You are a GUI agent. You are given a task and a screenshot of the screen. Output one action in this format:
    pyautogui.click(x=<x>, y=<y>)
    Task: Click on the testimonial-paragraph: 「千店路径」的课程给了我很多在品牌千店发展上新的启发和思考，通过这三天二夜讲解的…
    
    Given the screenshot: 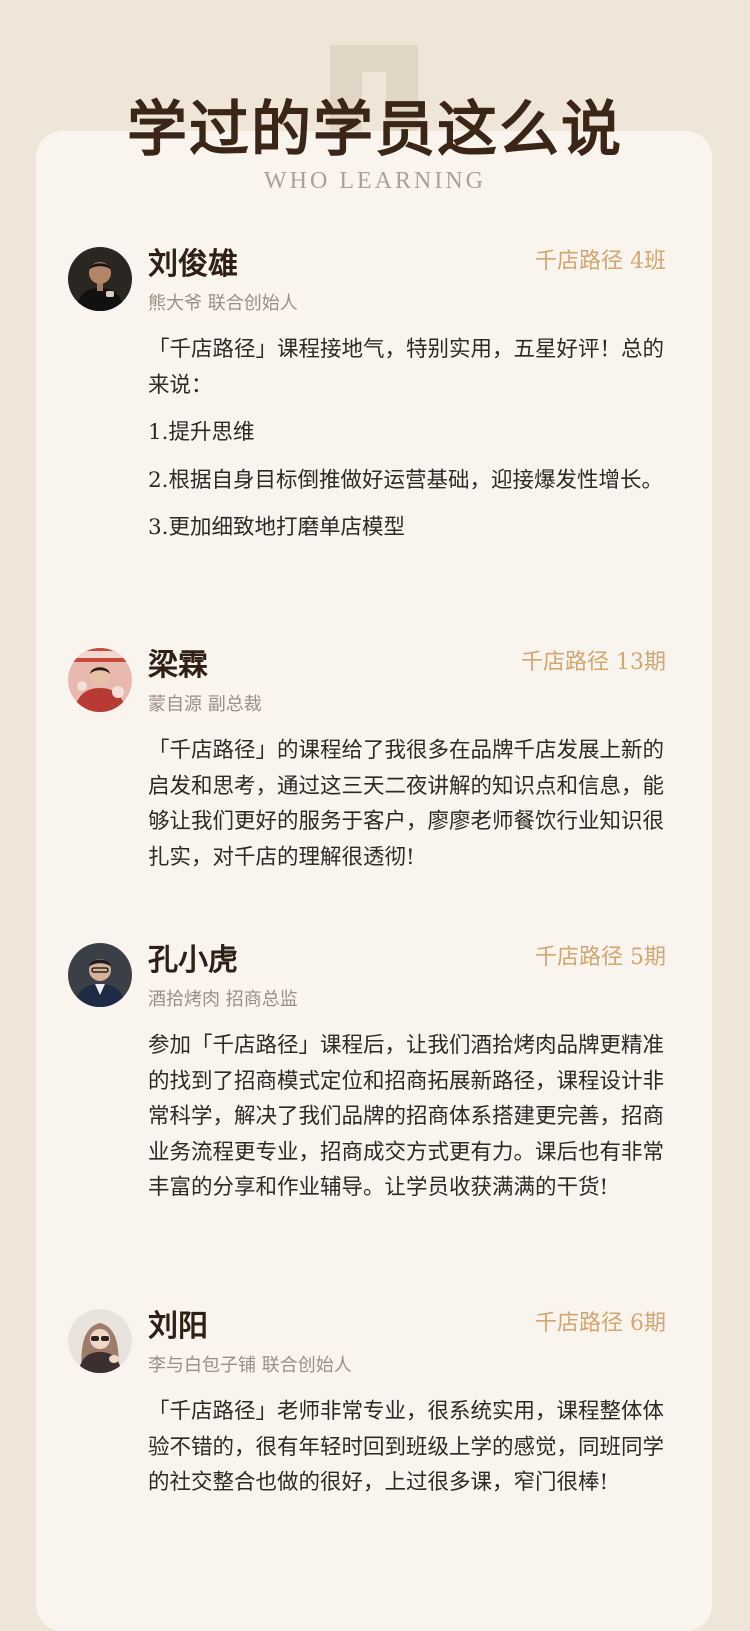 What is the action you would take?
    pyautogui.click(x=406, y=804)
    